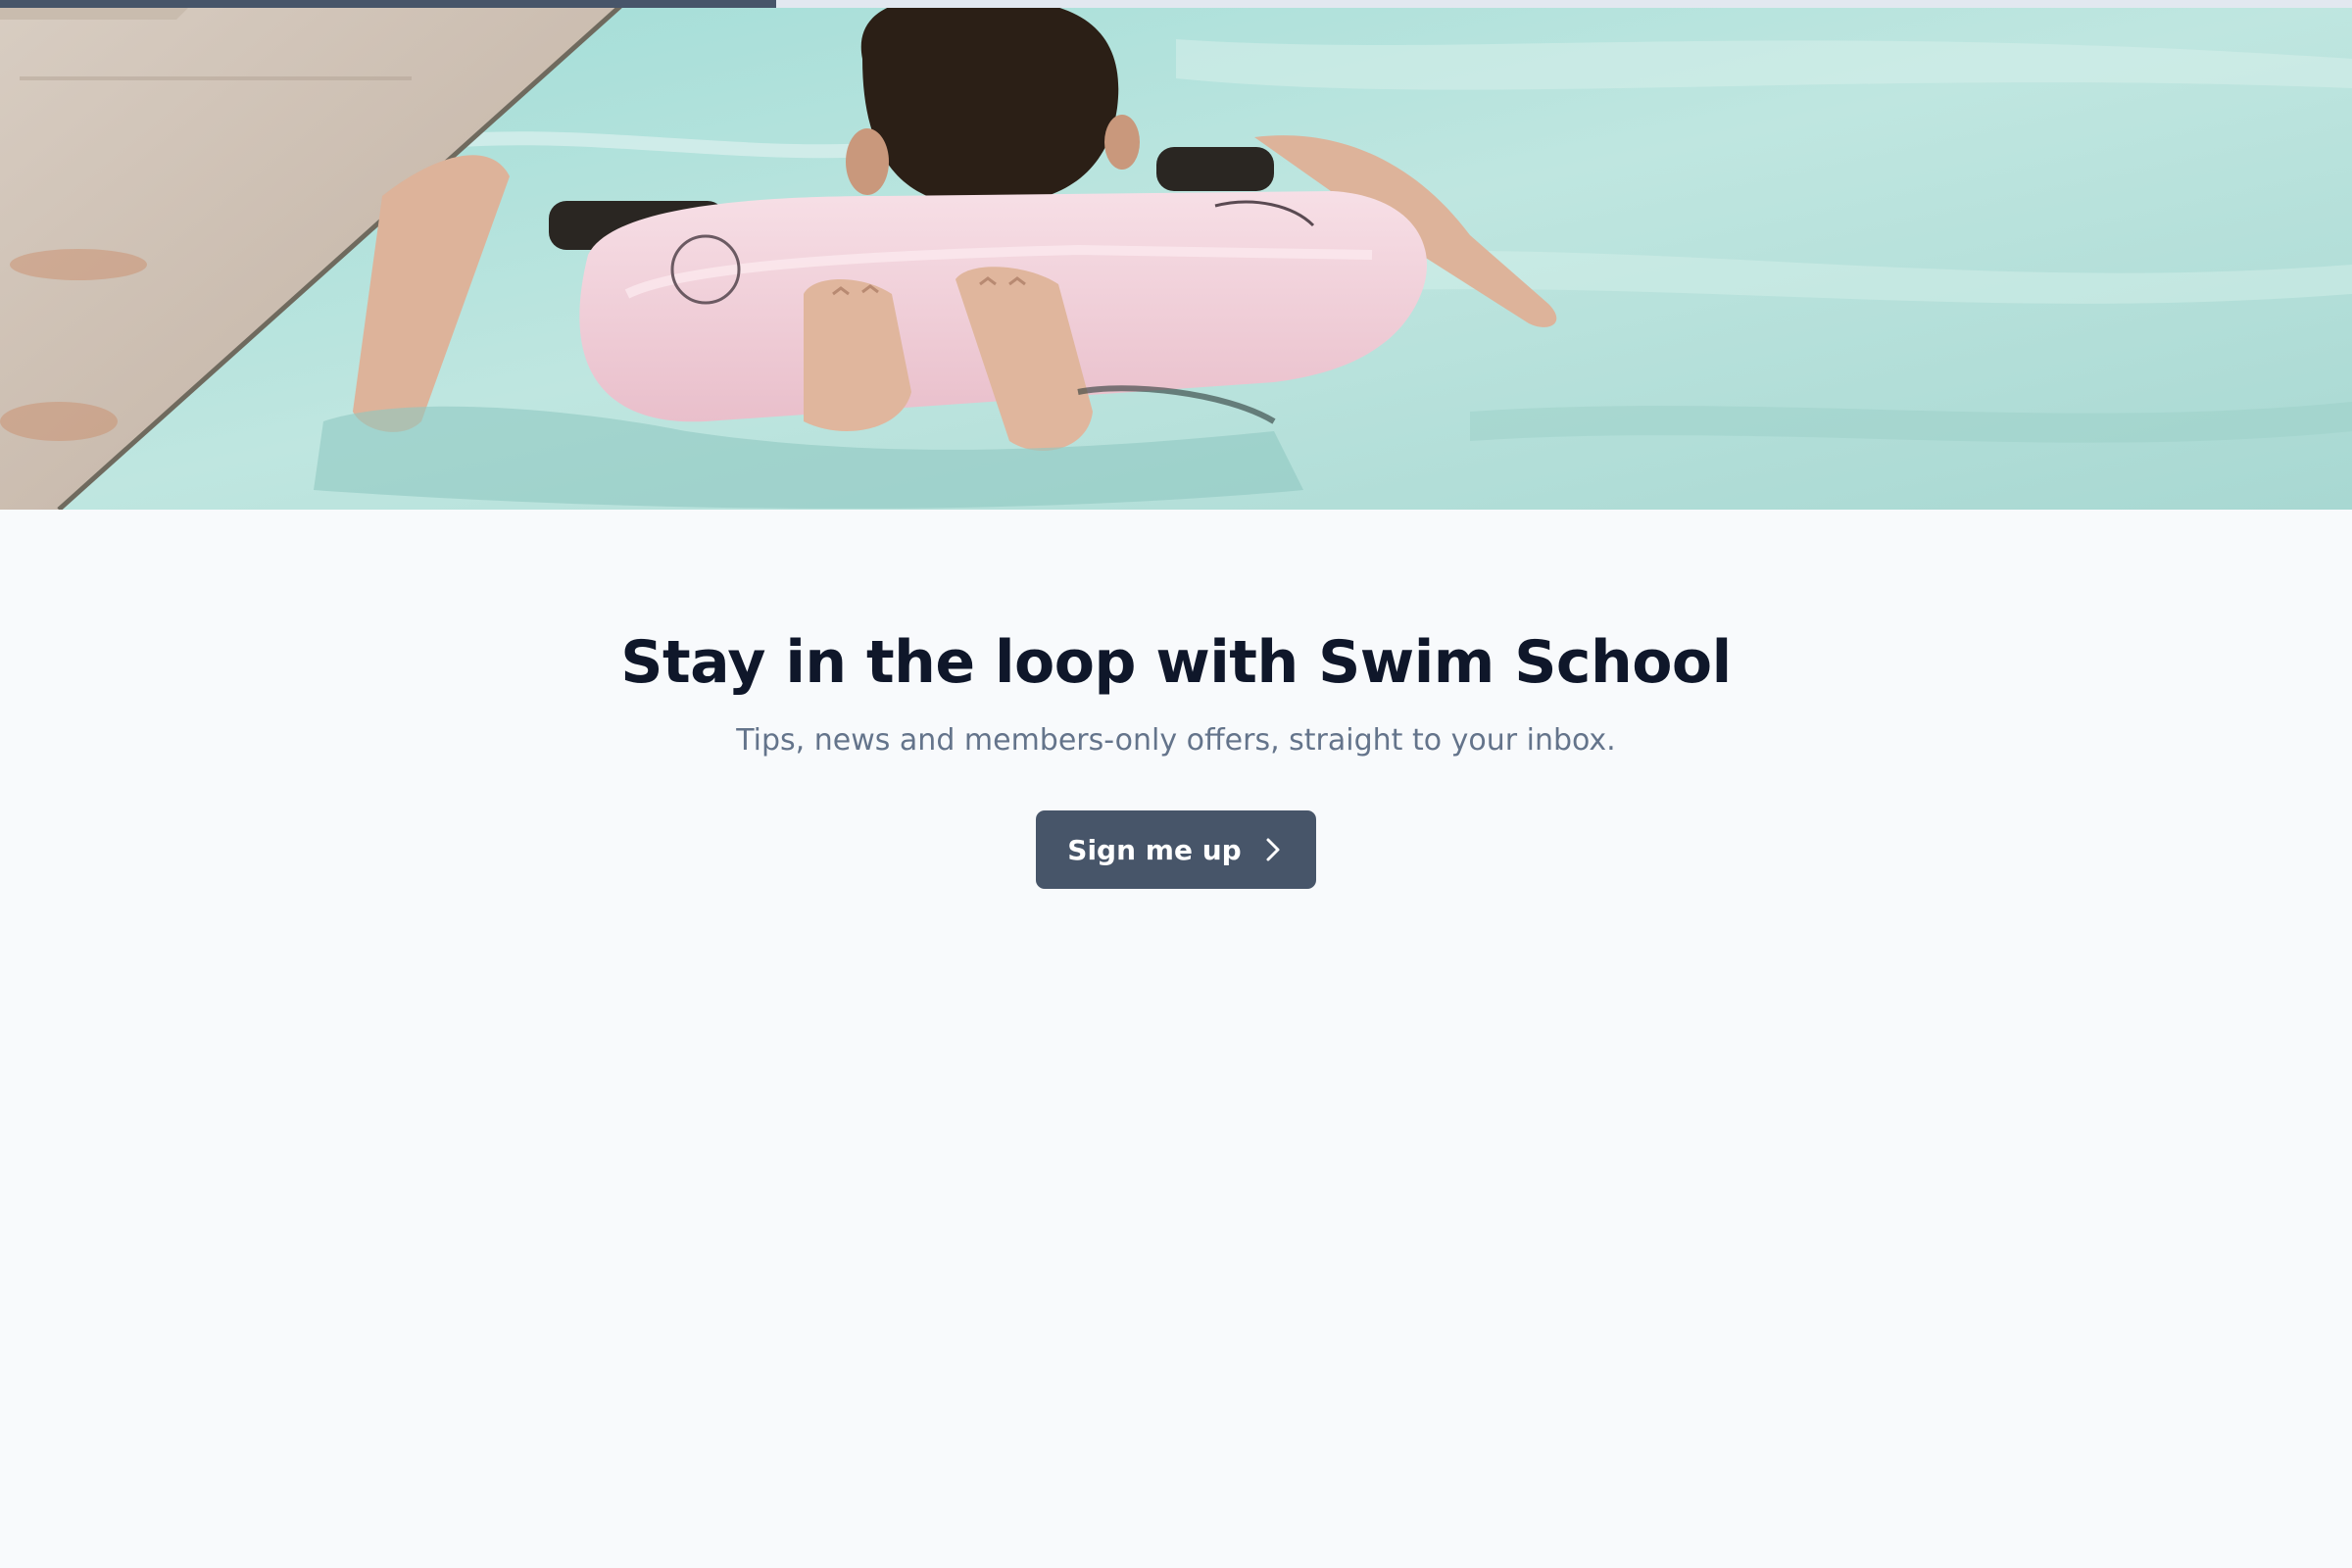 The width and height of the screenshot is (2352, 1568). I want to click on progress-bar, so click(1176, 4).